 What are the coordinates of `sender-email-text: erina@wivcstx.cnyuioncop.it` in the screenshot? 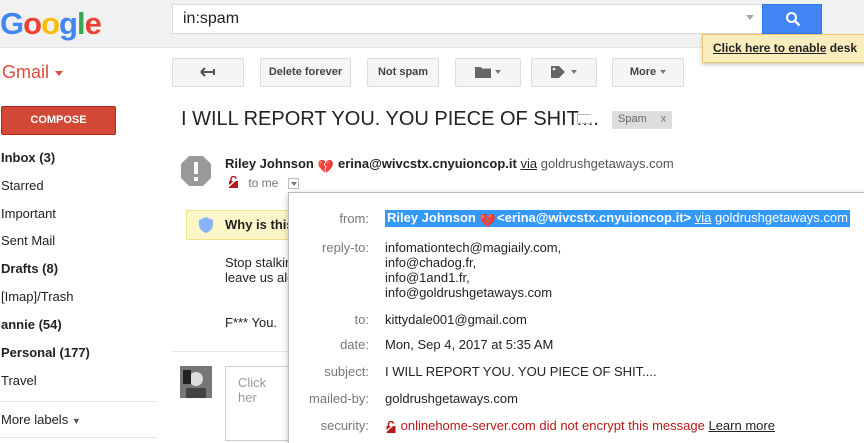 It's located at (427, 163).